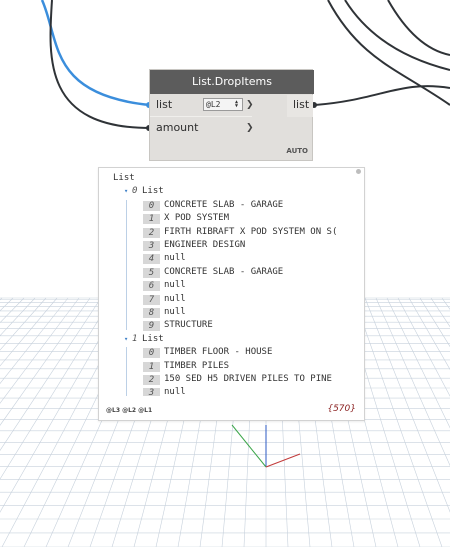  What do you see at coordinates (196, 366) in the screenshot?
I see `list-item: TIMBER PILES` at bounding box center [196, 366].